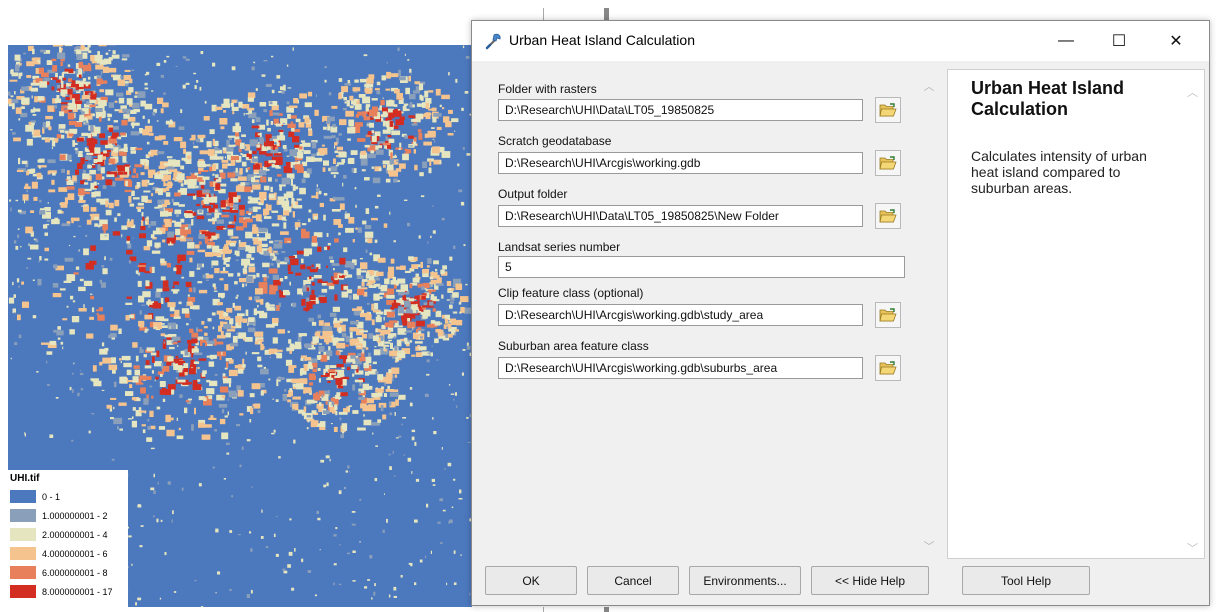 The width and height of the screenshot is (1220, 612). Describe the element at coordinates (1192, 92) in the screenshot. I see `help-scroll-up-icon: ︿` at that location.